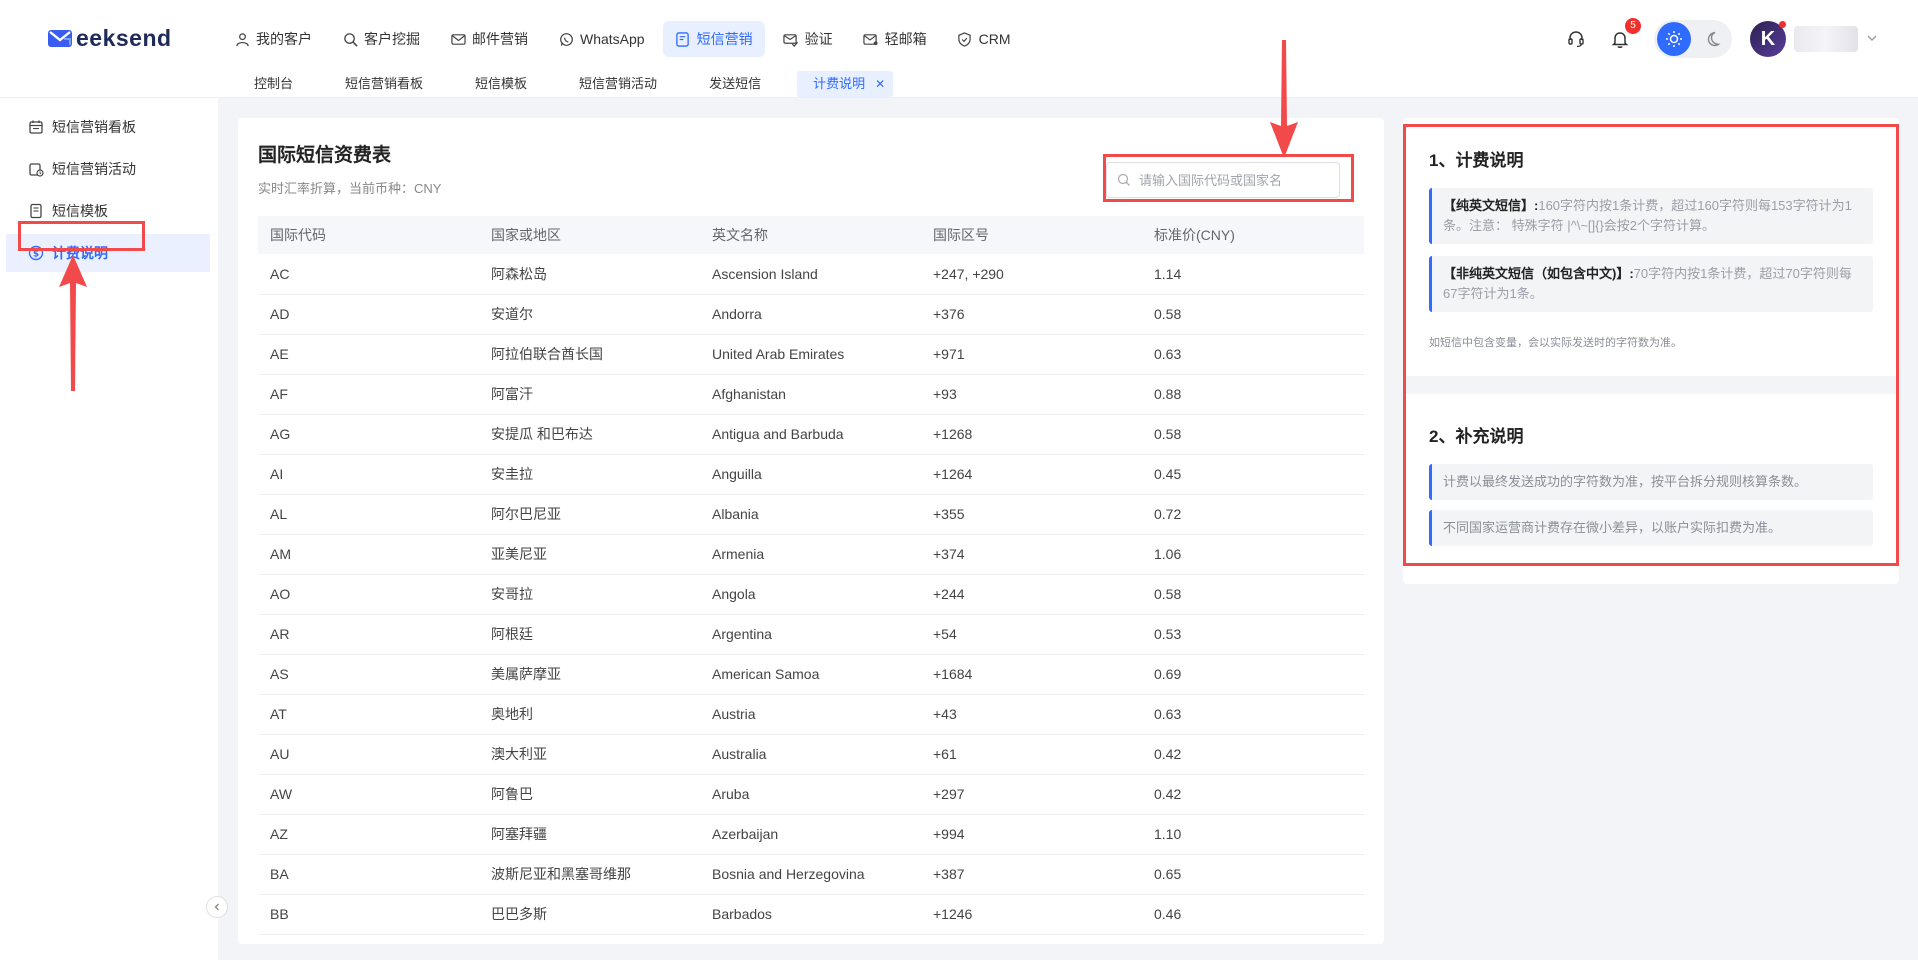  Describe the element at coordinates (589, 674) in the screenshot. I see `cell-country: 美属萨摩亚` at that location.